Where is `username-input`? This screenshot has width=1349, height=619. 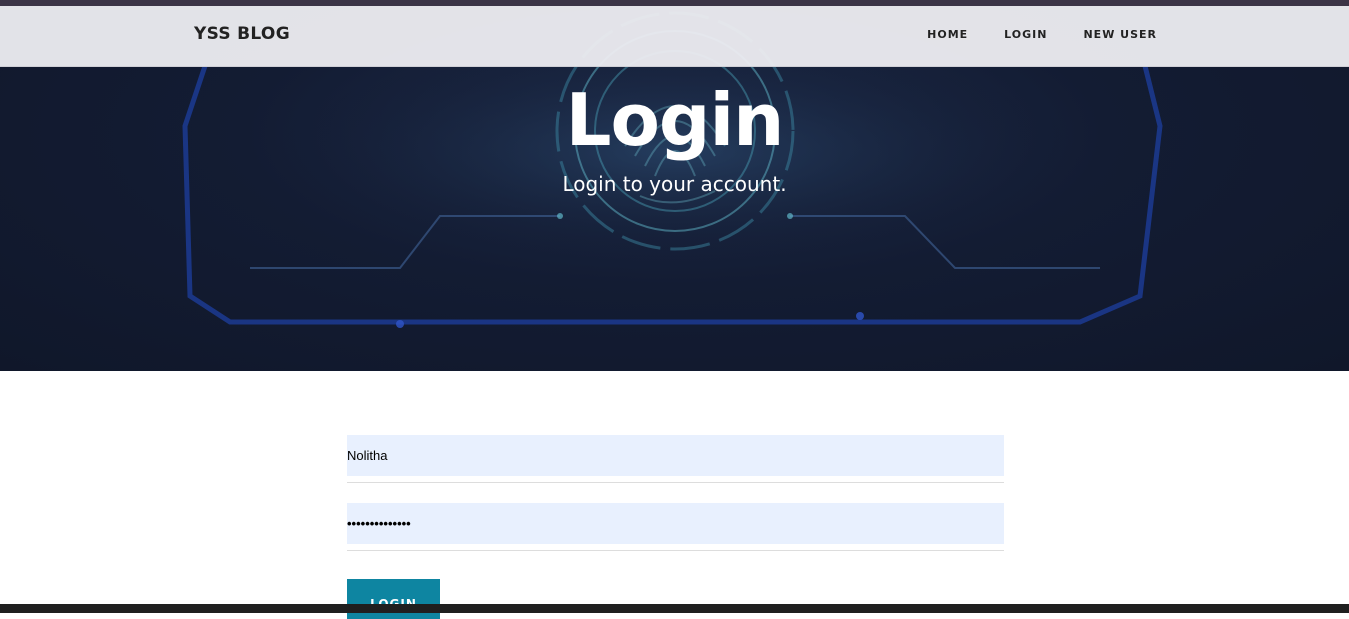
username-input is located at coordinates (675, 455).